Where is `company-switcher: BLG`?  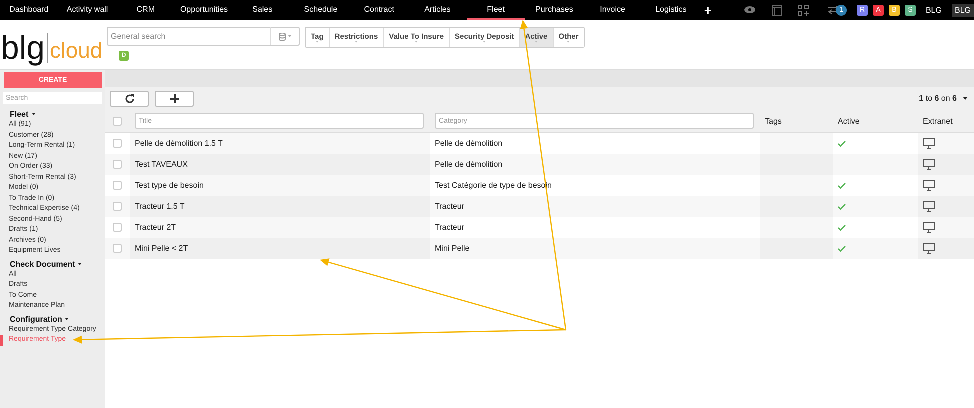 company-switcher: BLG is located at coordinates (963, 10).